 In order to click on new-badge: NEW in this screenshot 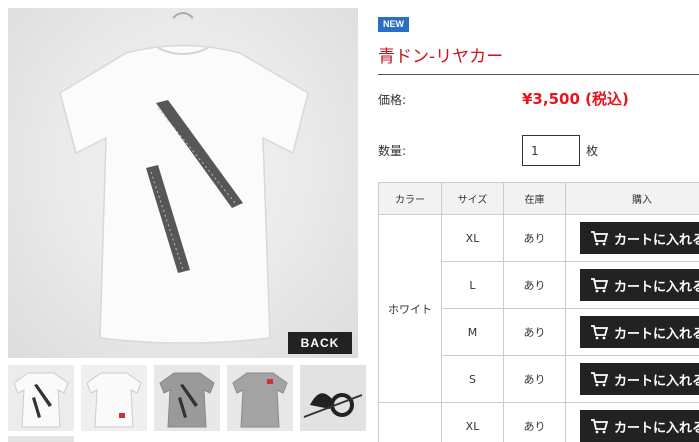, I will do `click(393, 24)`.